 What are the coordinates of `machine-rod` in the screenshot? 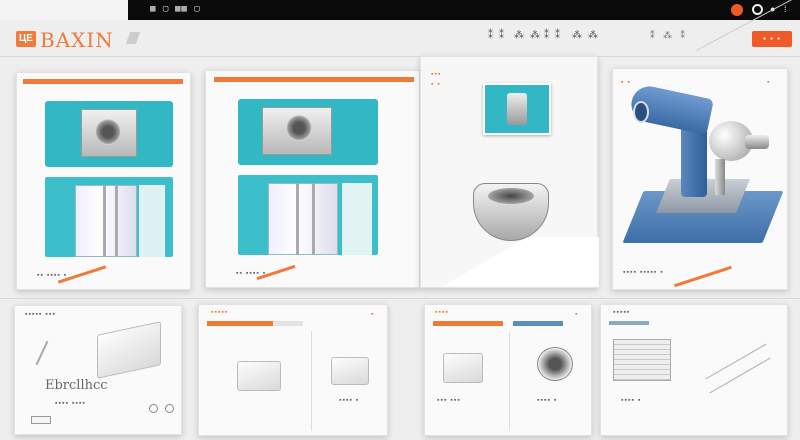 It's located at (720, 177).